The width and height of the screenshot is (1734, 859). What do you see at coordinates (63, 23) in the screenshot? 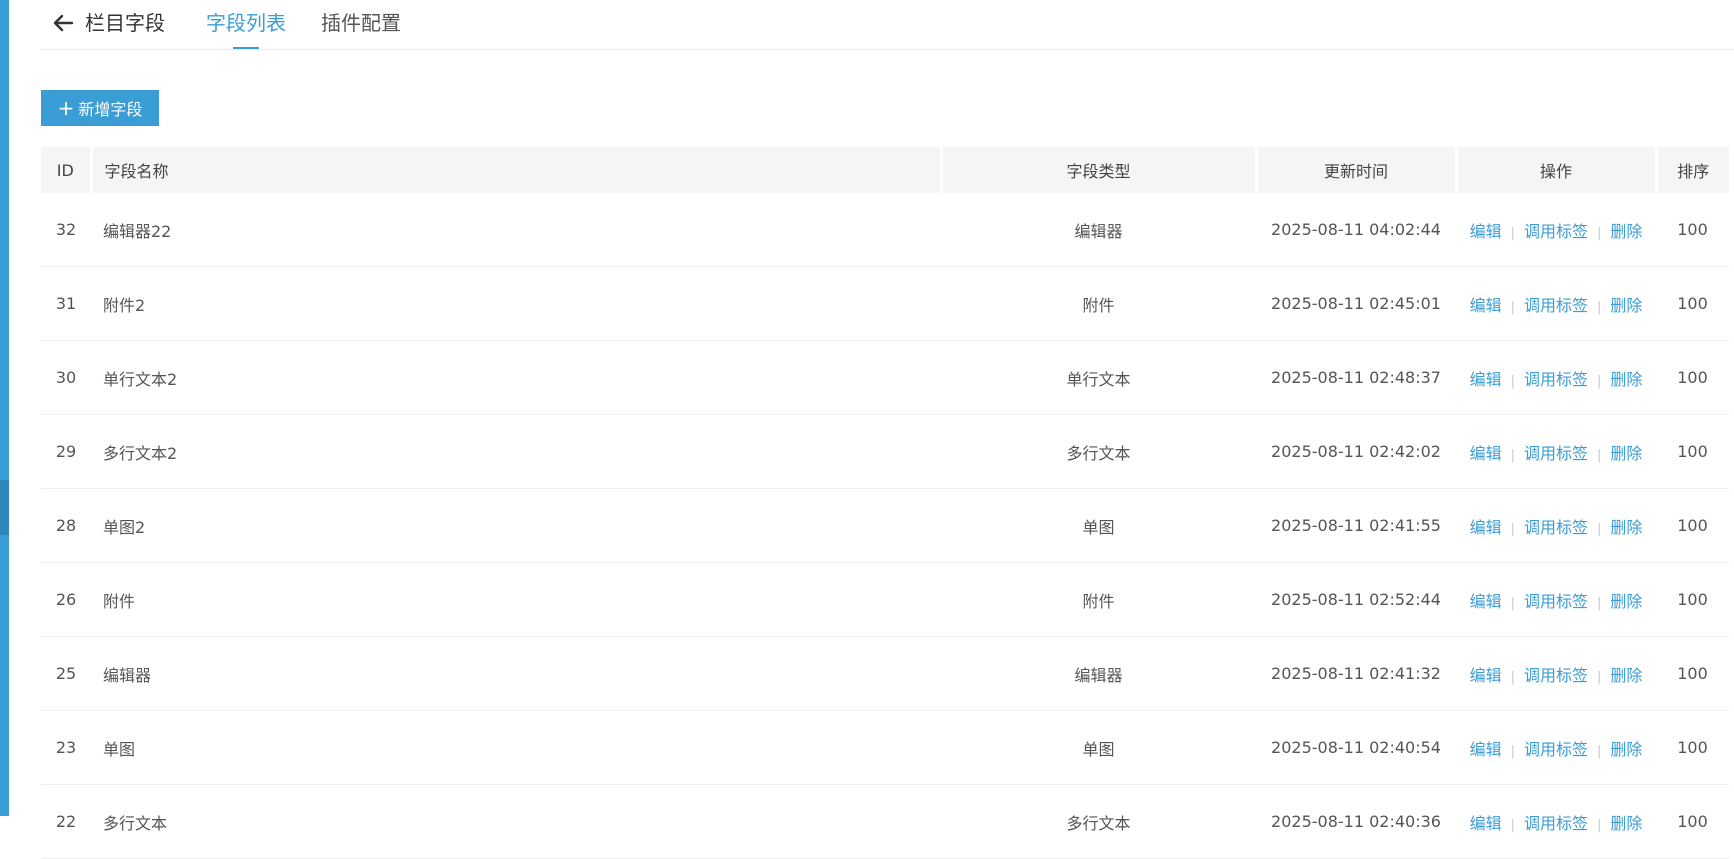
I see `arrow-left-icon` at bounding box center [63, 23].